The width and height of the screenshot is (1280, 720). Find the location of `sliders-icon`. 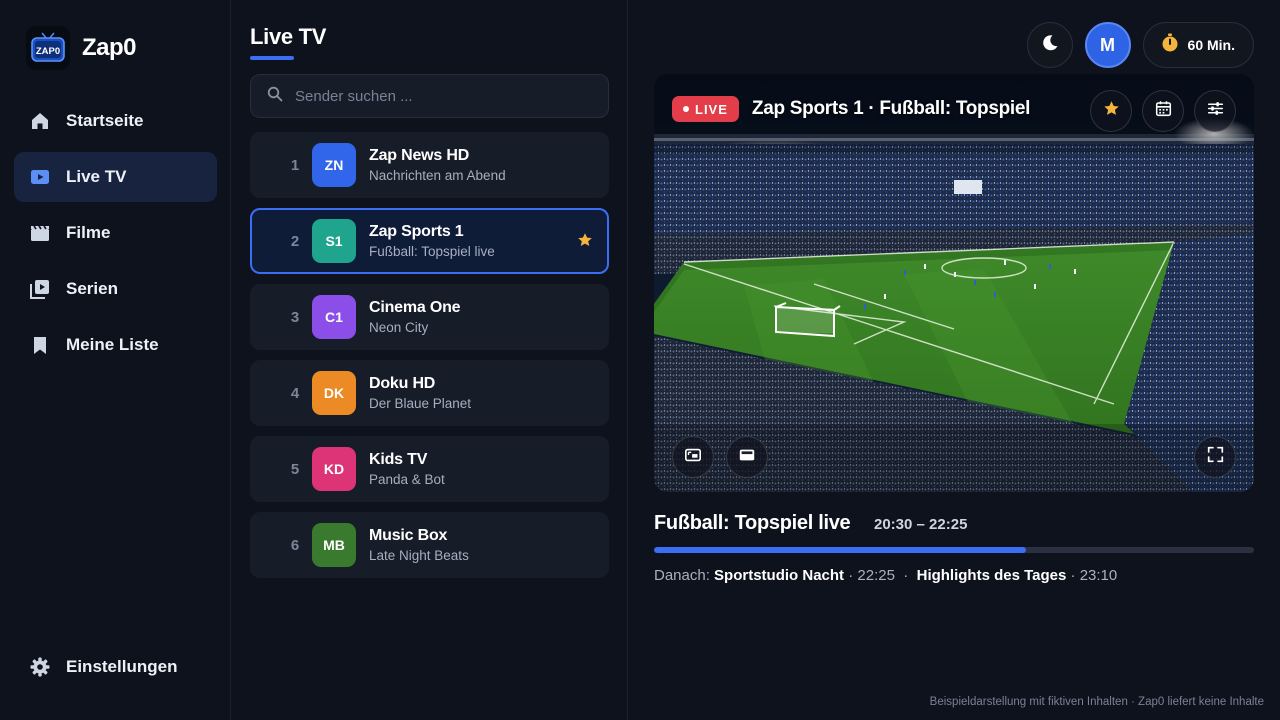

sliders-icon is located at coordinates (1215, 111).